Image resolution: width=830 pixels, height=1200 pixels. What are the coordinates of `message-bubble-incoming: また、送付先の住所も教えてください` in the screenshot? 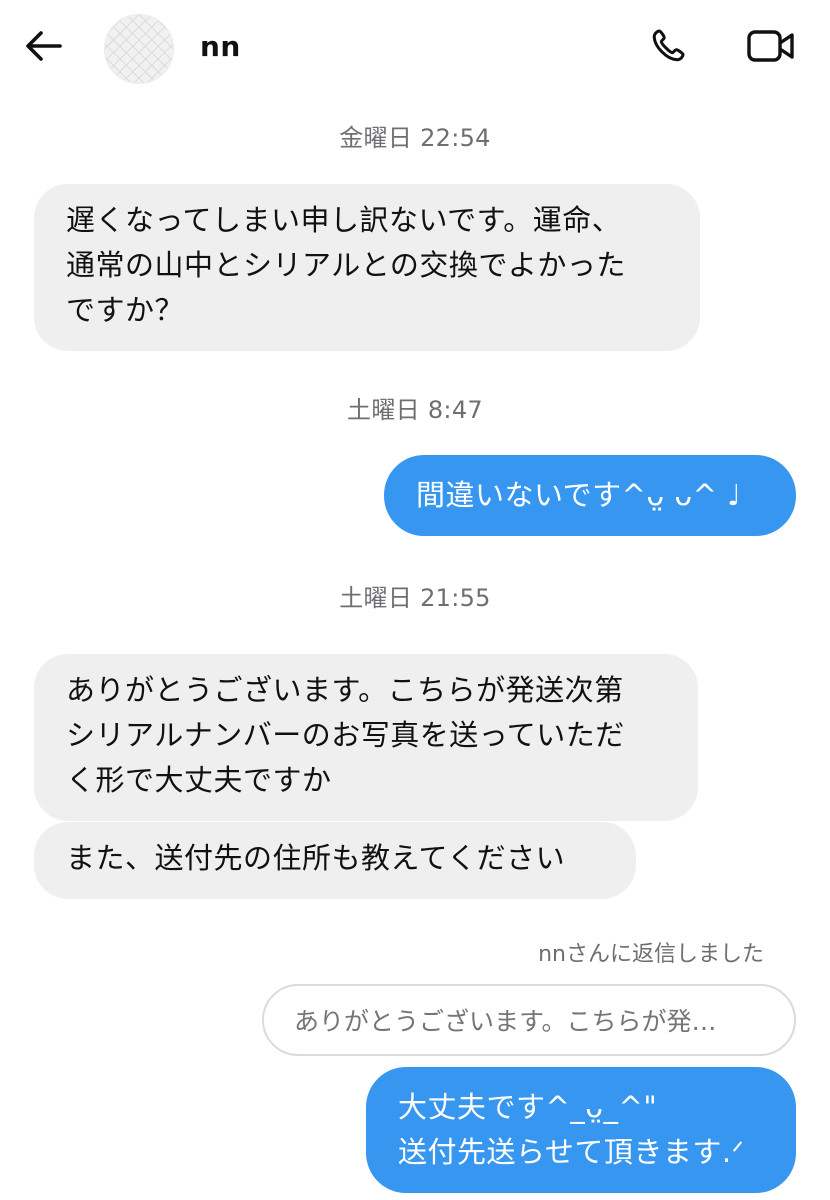 It's located at (335, 860).